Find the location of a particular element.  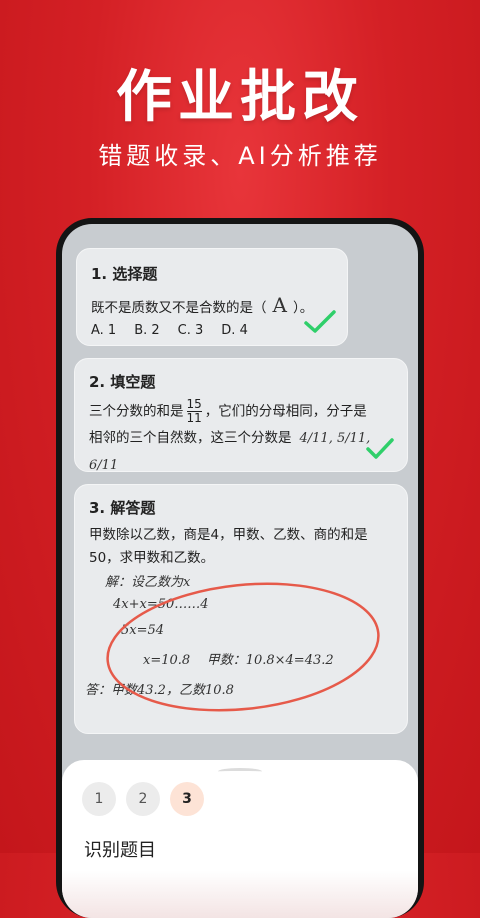

question-text: 甲数除以乙数，商是4，甲数、乙数、商的和是50，求甲数和乙数。 is located at coordinates (228, 546).